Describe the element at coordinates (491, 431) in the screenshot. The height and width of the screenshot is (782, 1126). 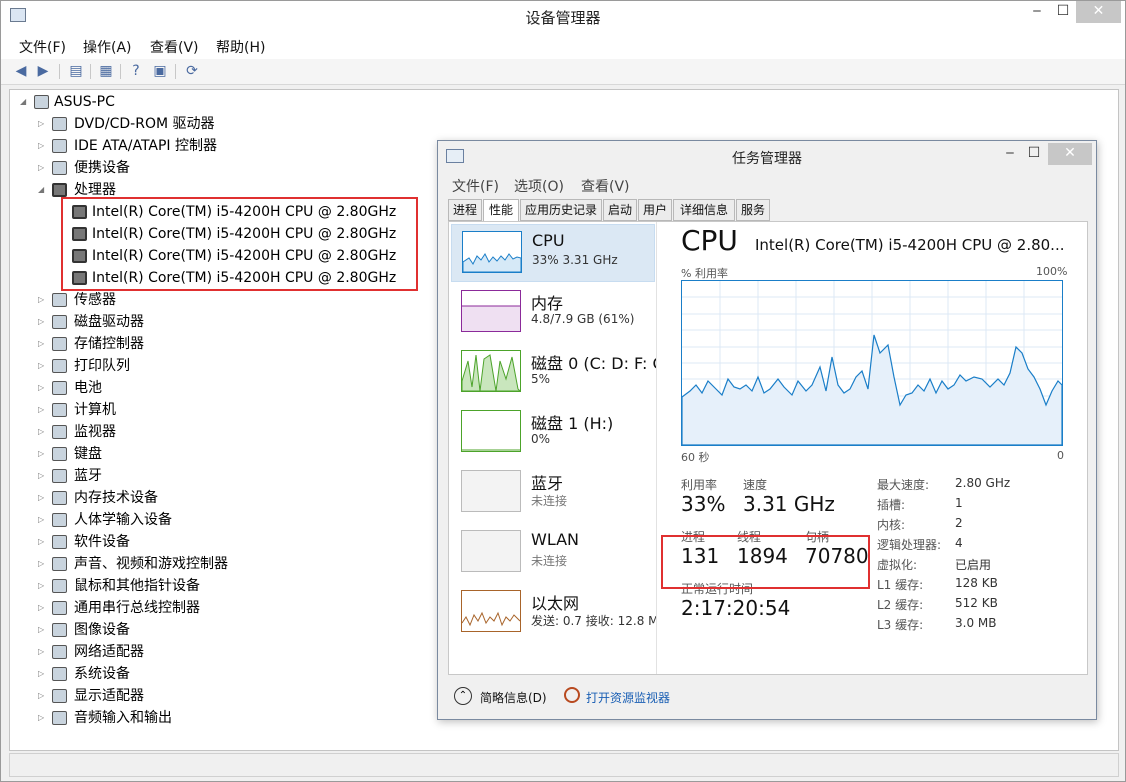
I see `disk1-thumbnail` at that location.